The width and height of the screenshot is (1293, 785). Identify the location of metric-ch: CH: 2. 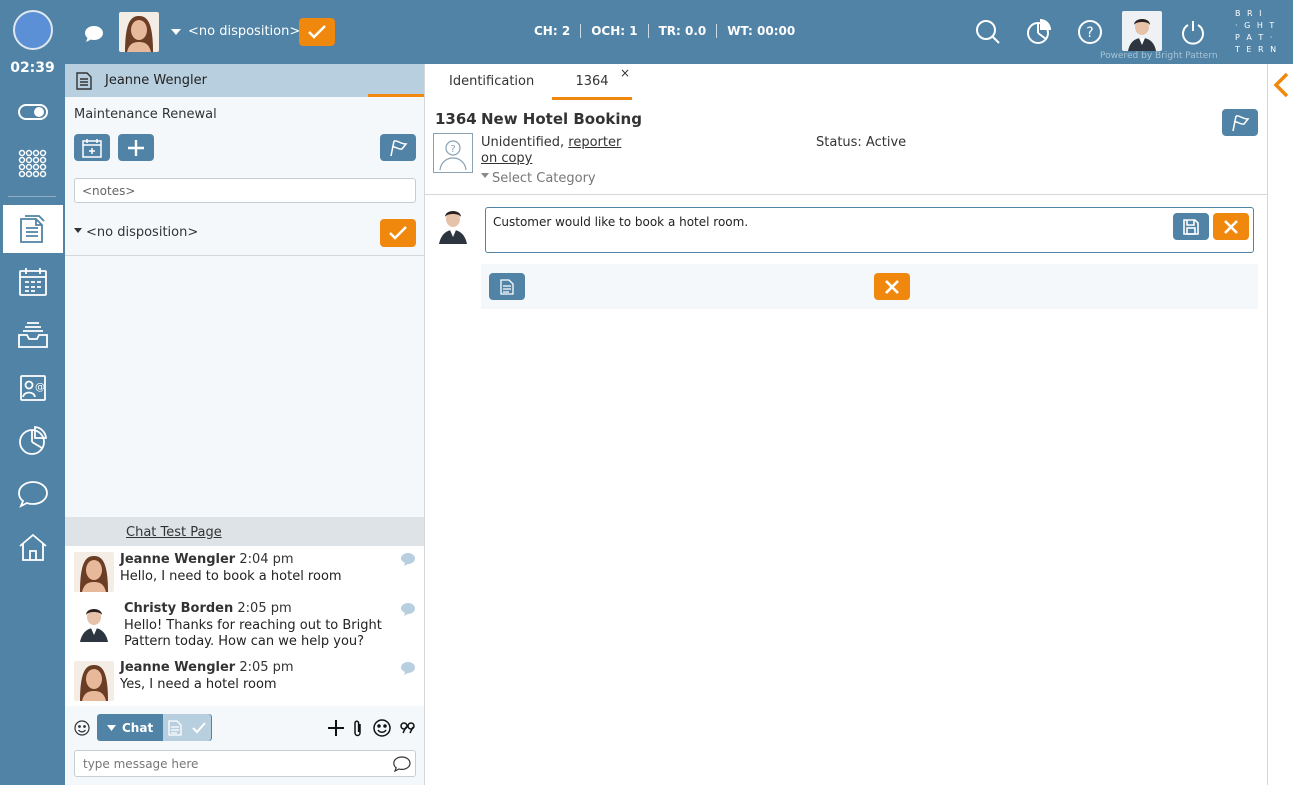
(552, 31).